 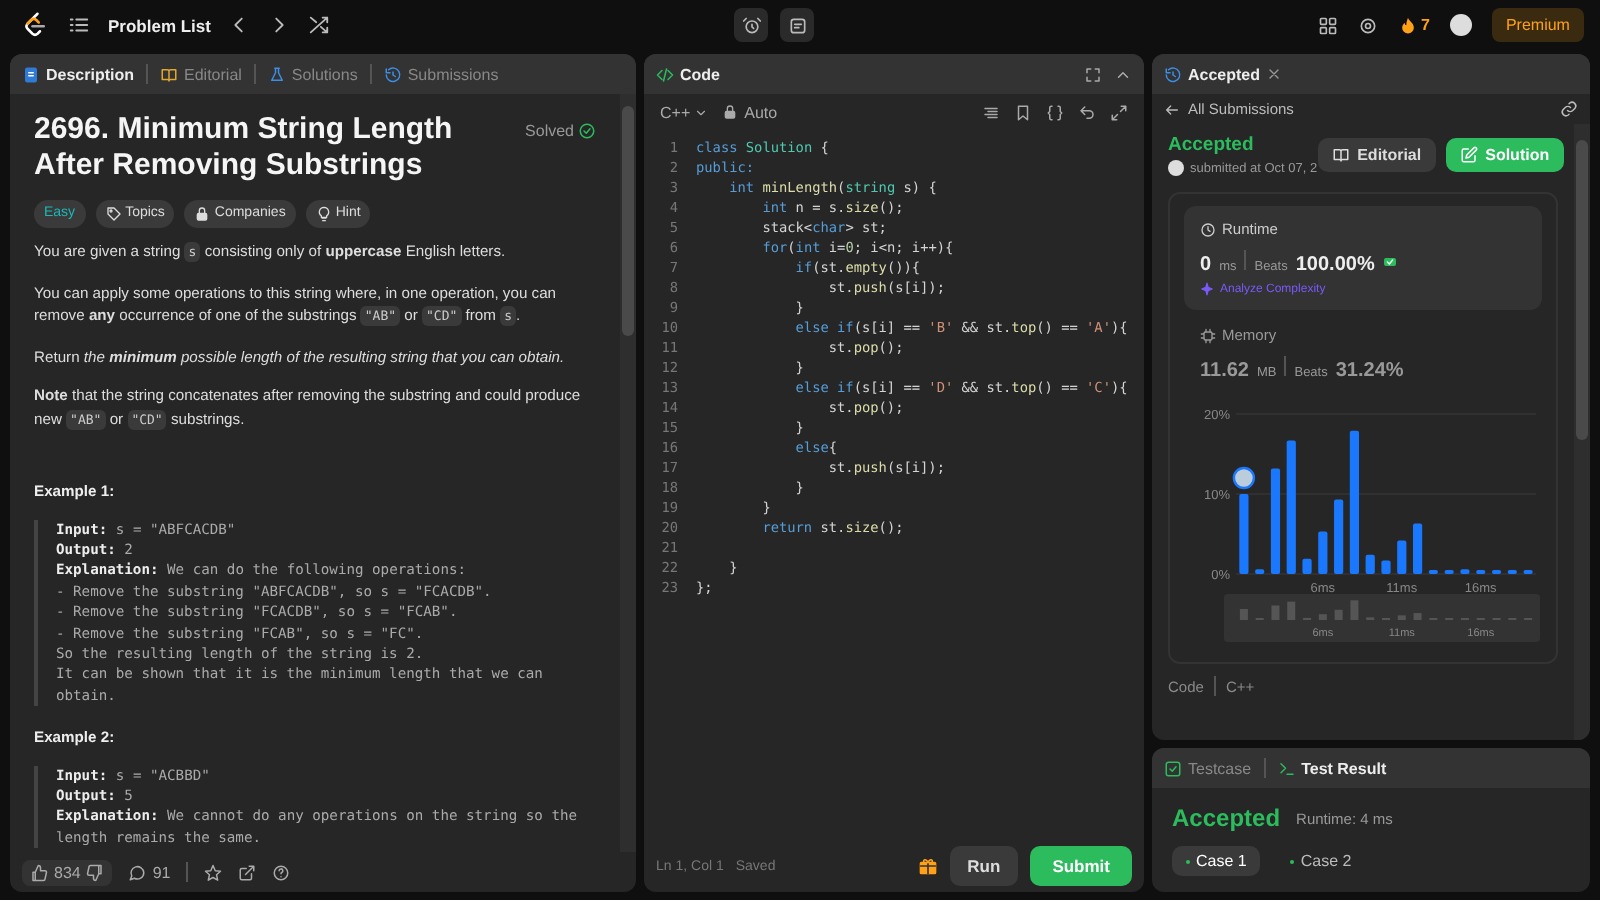 What do you see at coordinates (1226, 818) in the screenshot?
I see `result-status: Accepted` at bounding box center [1226, 818].